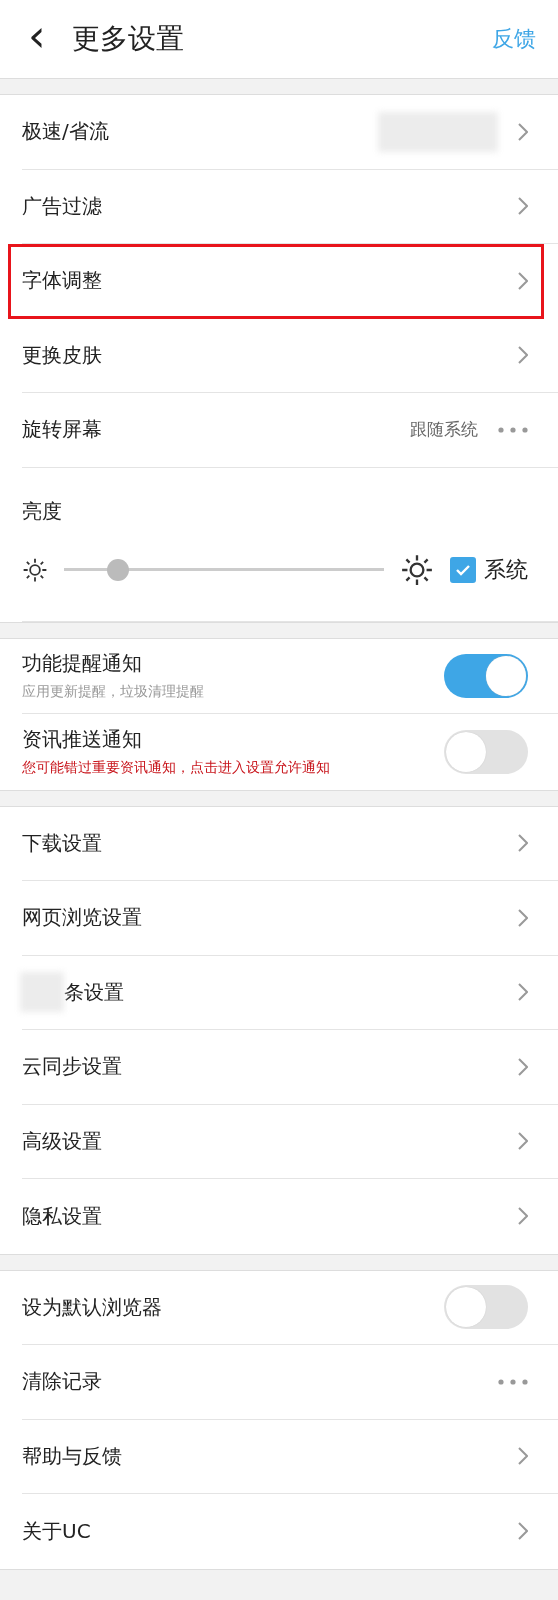 The height and width of the screenshot is (1600, 558). What do you see at coordinates (62, 843) in the screenshot?
I see `row-label: 下载设置` at bounding box center [62, 843].